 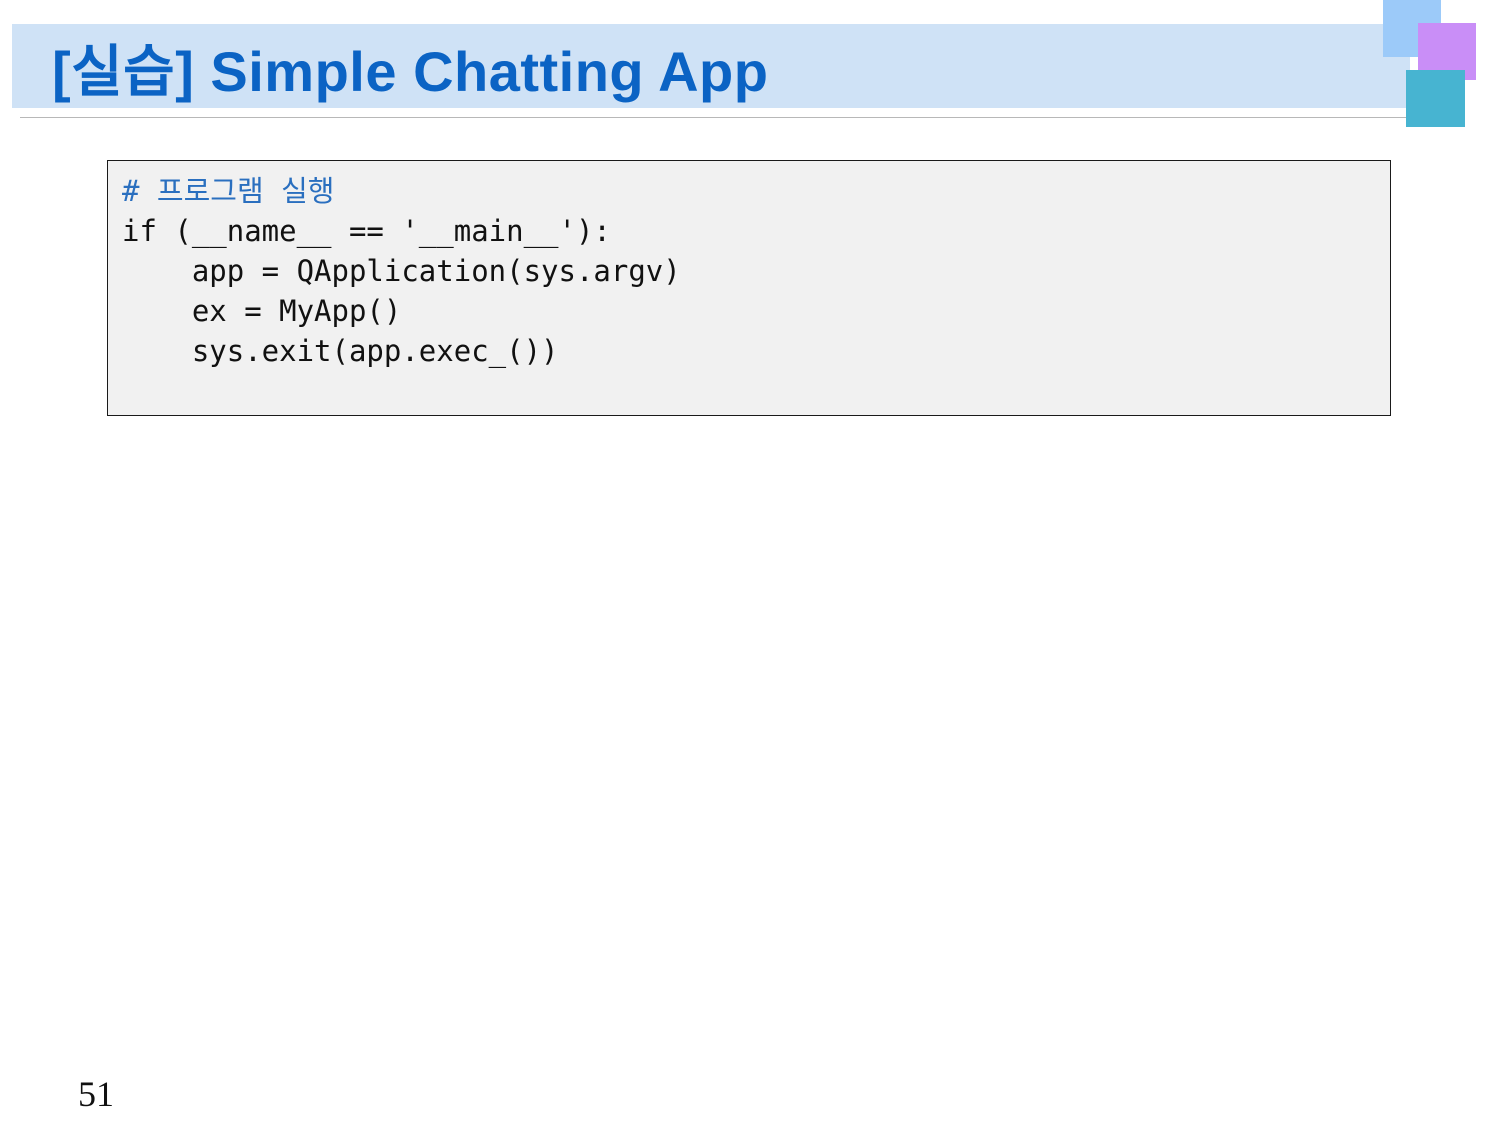 What do you see at coordinates (262, 311) in the screenshot?
I see `code-line: ex = MyApp()` at bounding box center [262, 311].